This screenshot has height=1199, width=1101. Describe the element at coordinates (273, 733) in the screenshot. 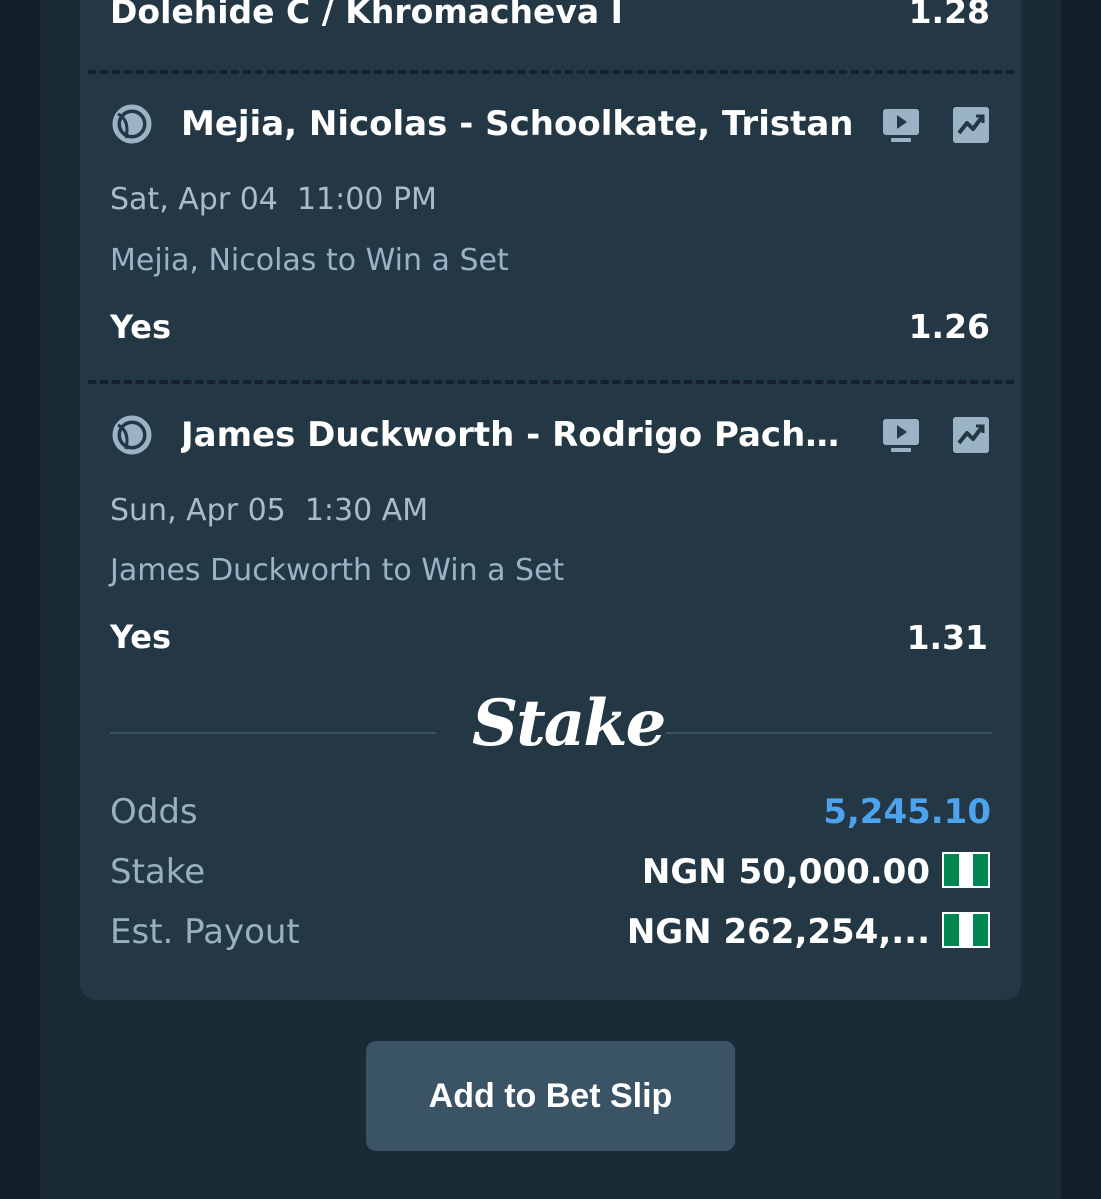

I see `logo-rule-left` at that location.